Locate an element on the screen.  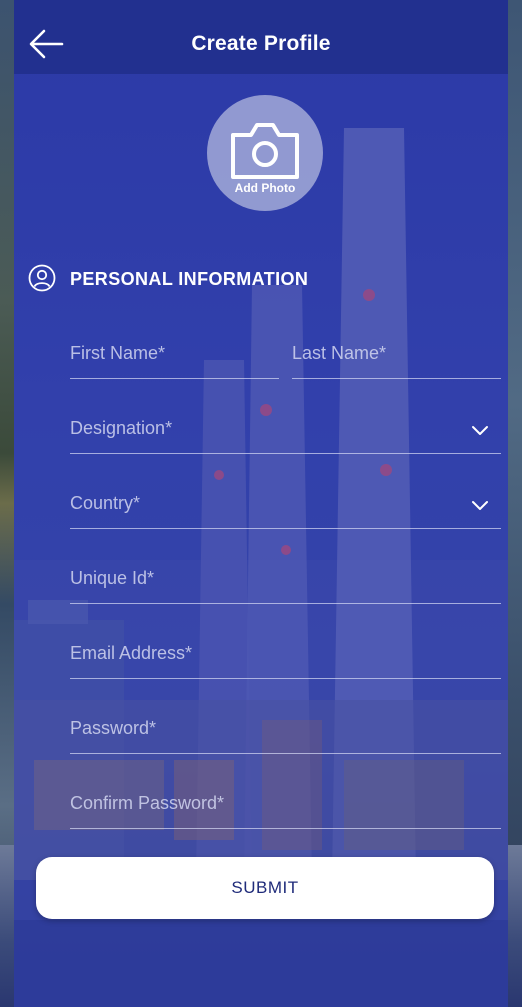
first-name-underline is located at coordinates (174, 378).